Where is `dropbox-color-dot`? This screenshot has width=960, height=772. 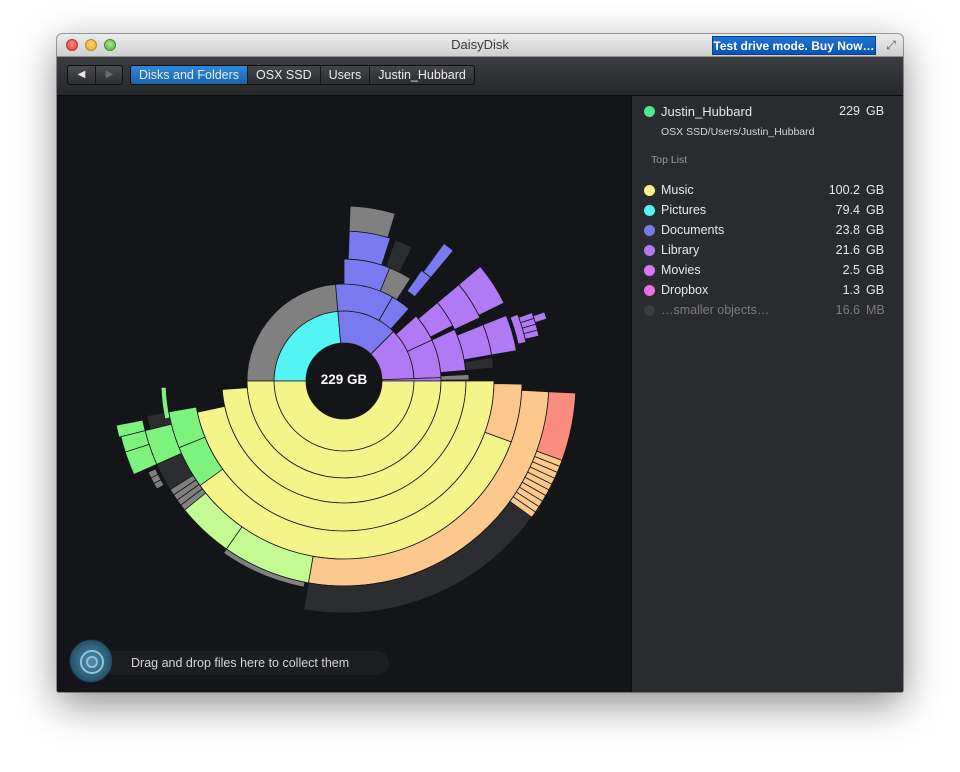
dropbox-color-dot is located at coordinates (649, 290).